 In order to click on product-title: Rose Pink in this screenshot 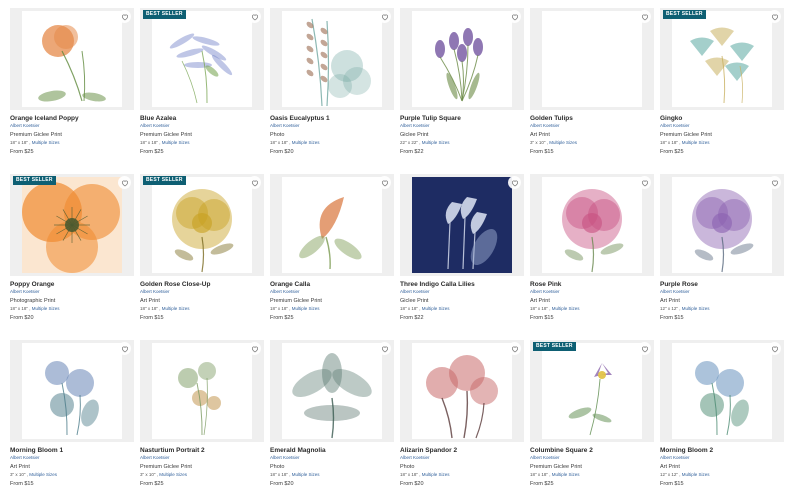, I will do `click(592, 284)`.